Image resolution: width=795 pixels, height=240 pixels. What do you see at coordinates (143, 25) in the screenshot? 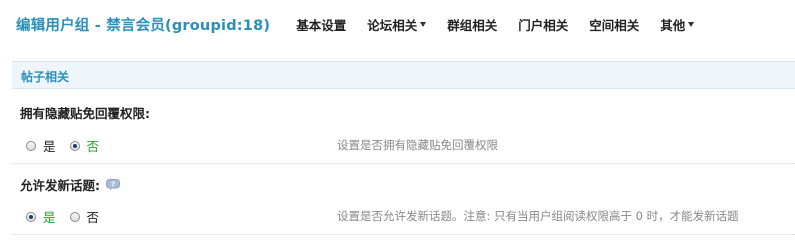
I see `page-title: 编辑用户组 - 禁言会员(groupid:18)` at bounding box center [143, 25].